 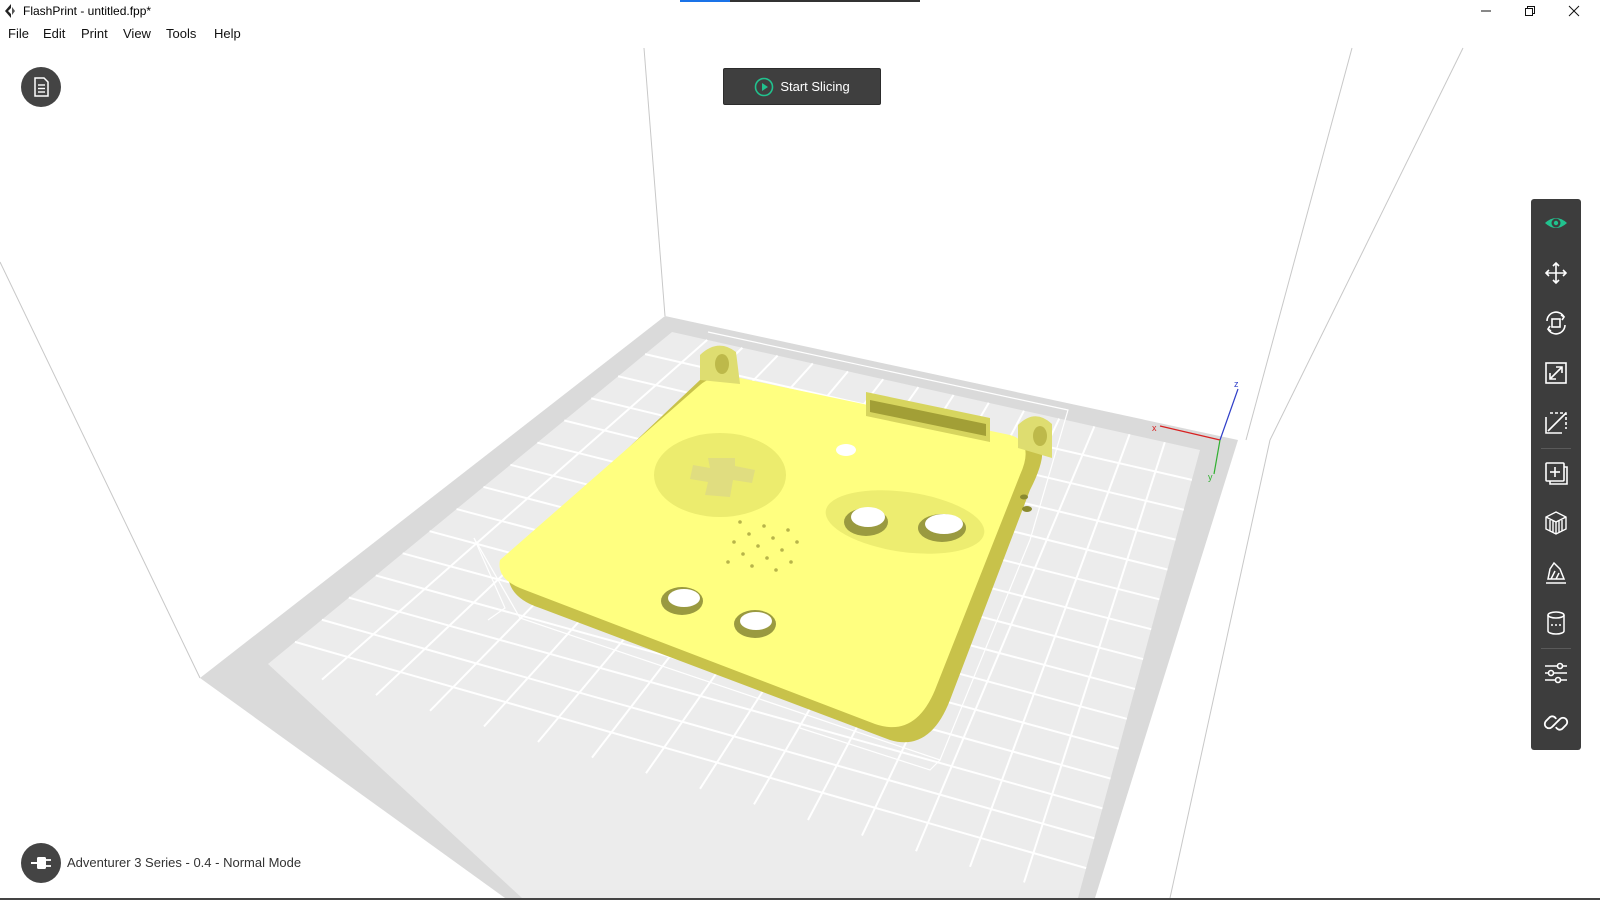 I want to click on tool-scale, so click(x=1556, y=373).